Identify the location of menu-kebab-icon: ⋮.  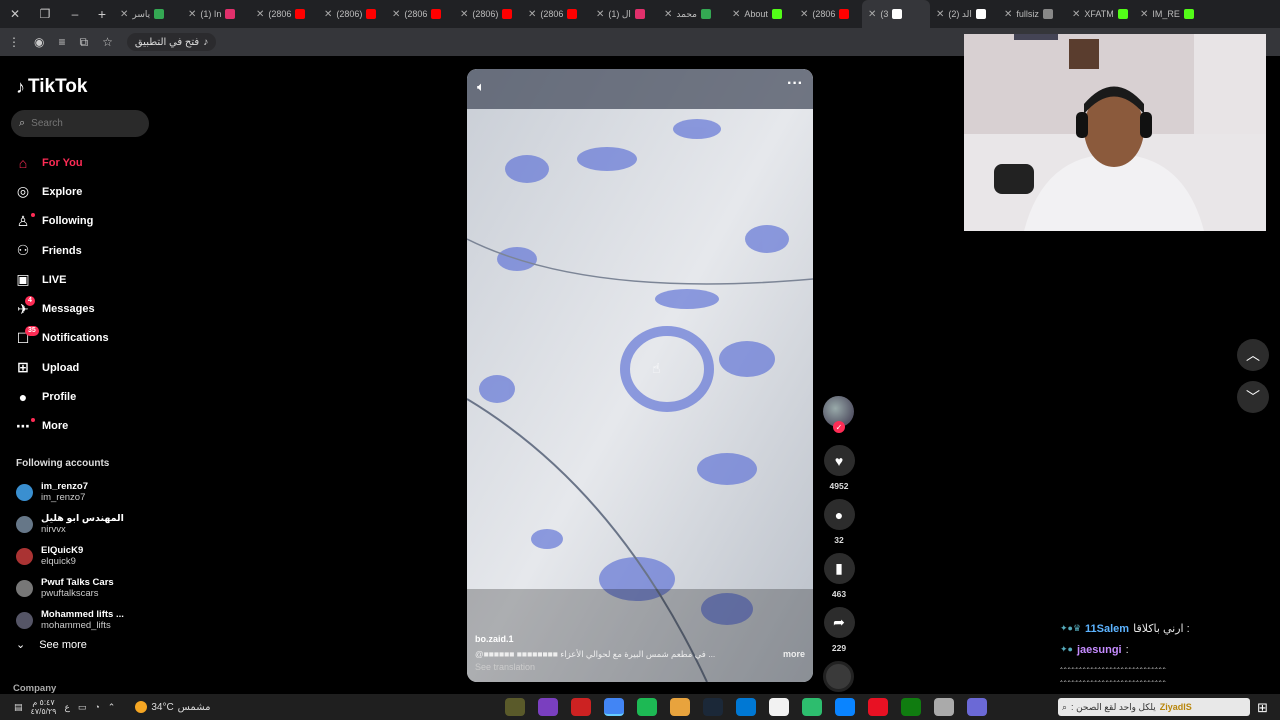
(14, 42).